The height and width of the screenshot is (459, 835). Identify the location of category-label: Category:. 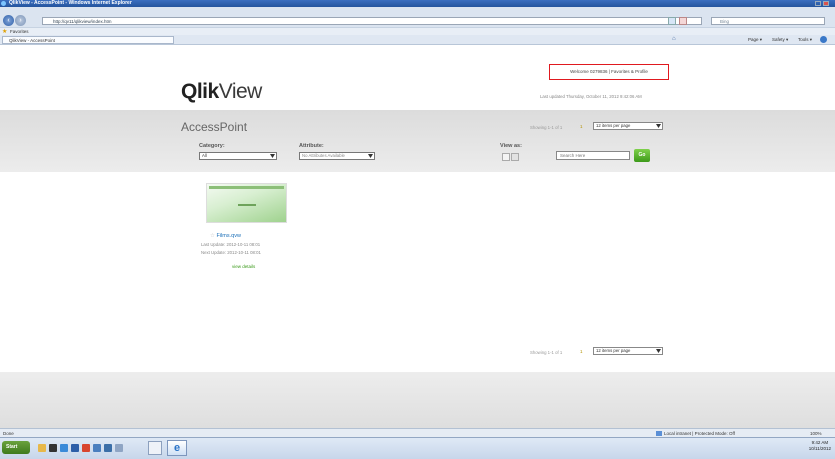
(212, 146).